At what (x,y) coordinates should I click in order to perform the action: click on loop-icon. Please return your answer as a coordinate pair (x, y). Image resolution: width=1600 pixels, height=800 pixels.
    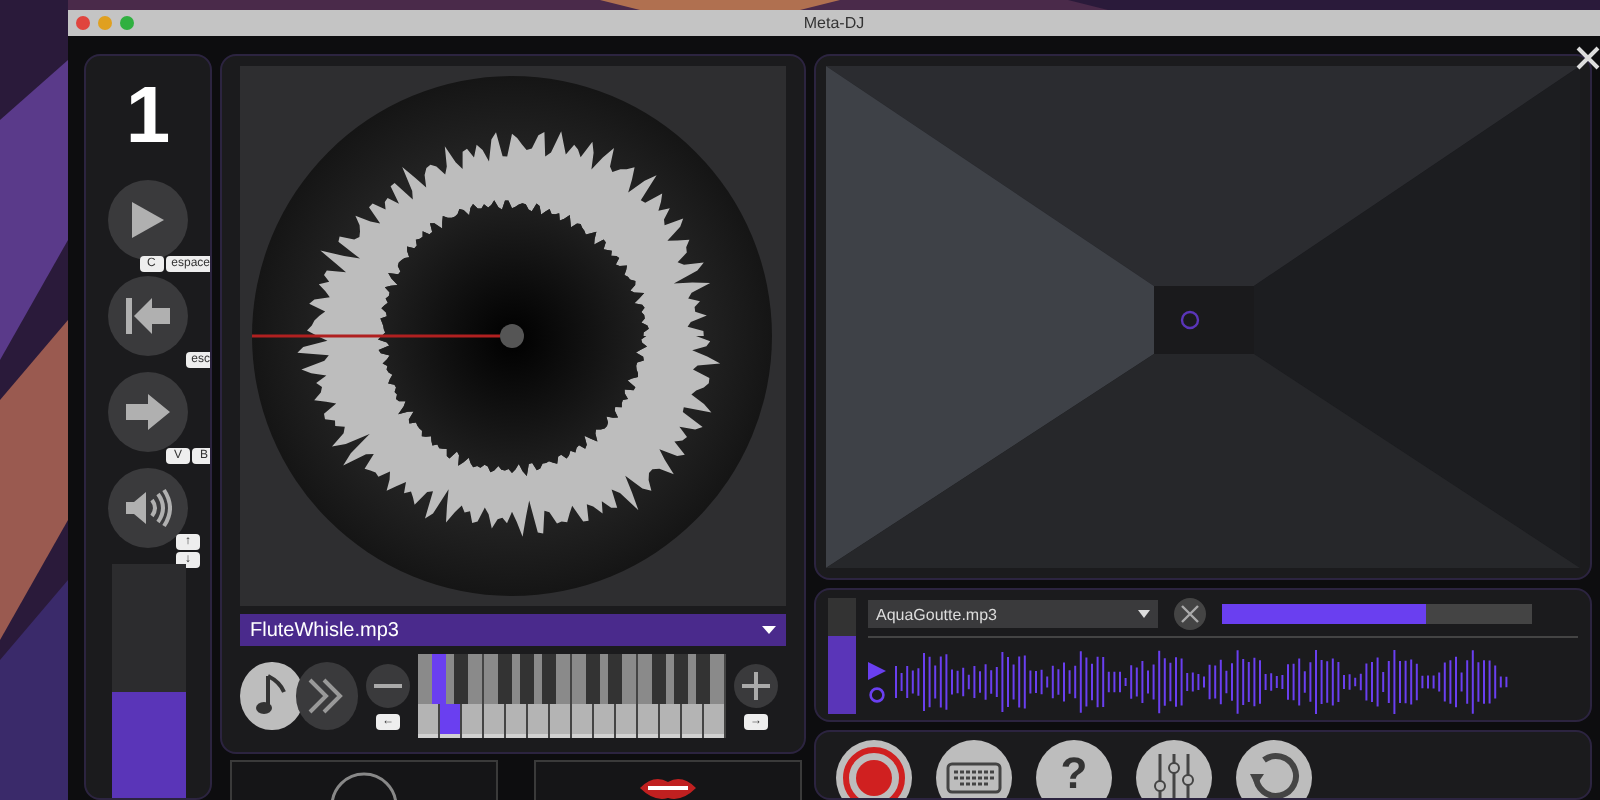
    Looking at the image, I should click on (877, 694).